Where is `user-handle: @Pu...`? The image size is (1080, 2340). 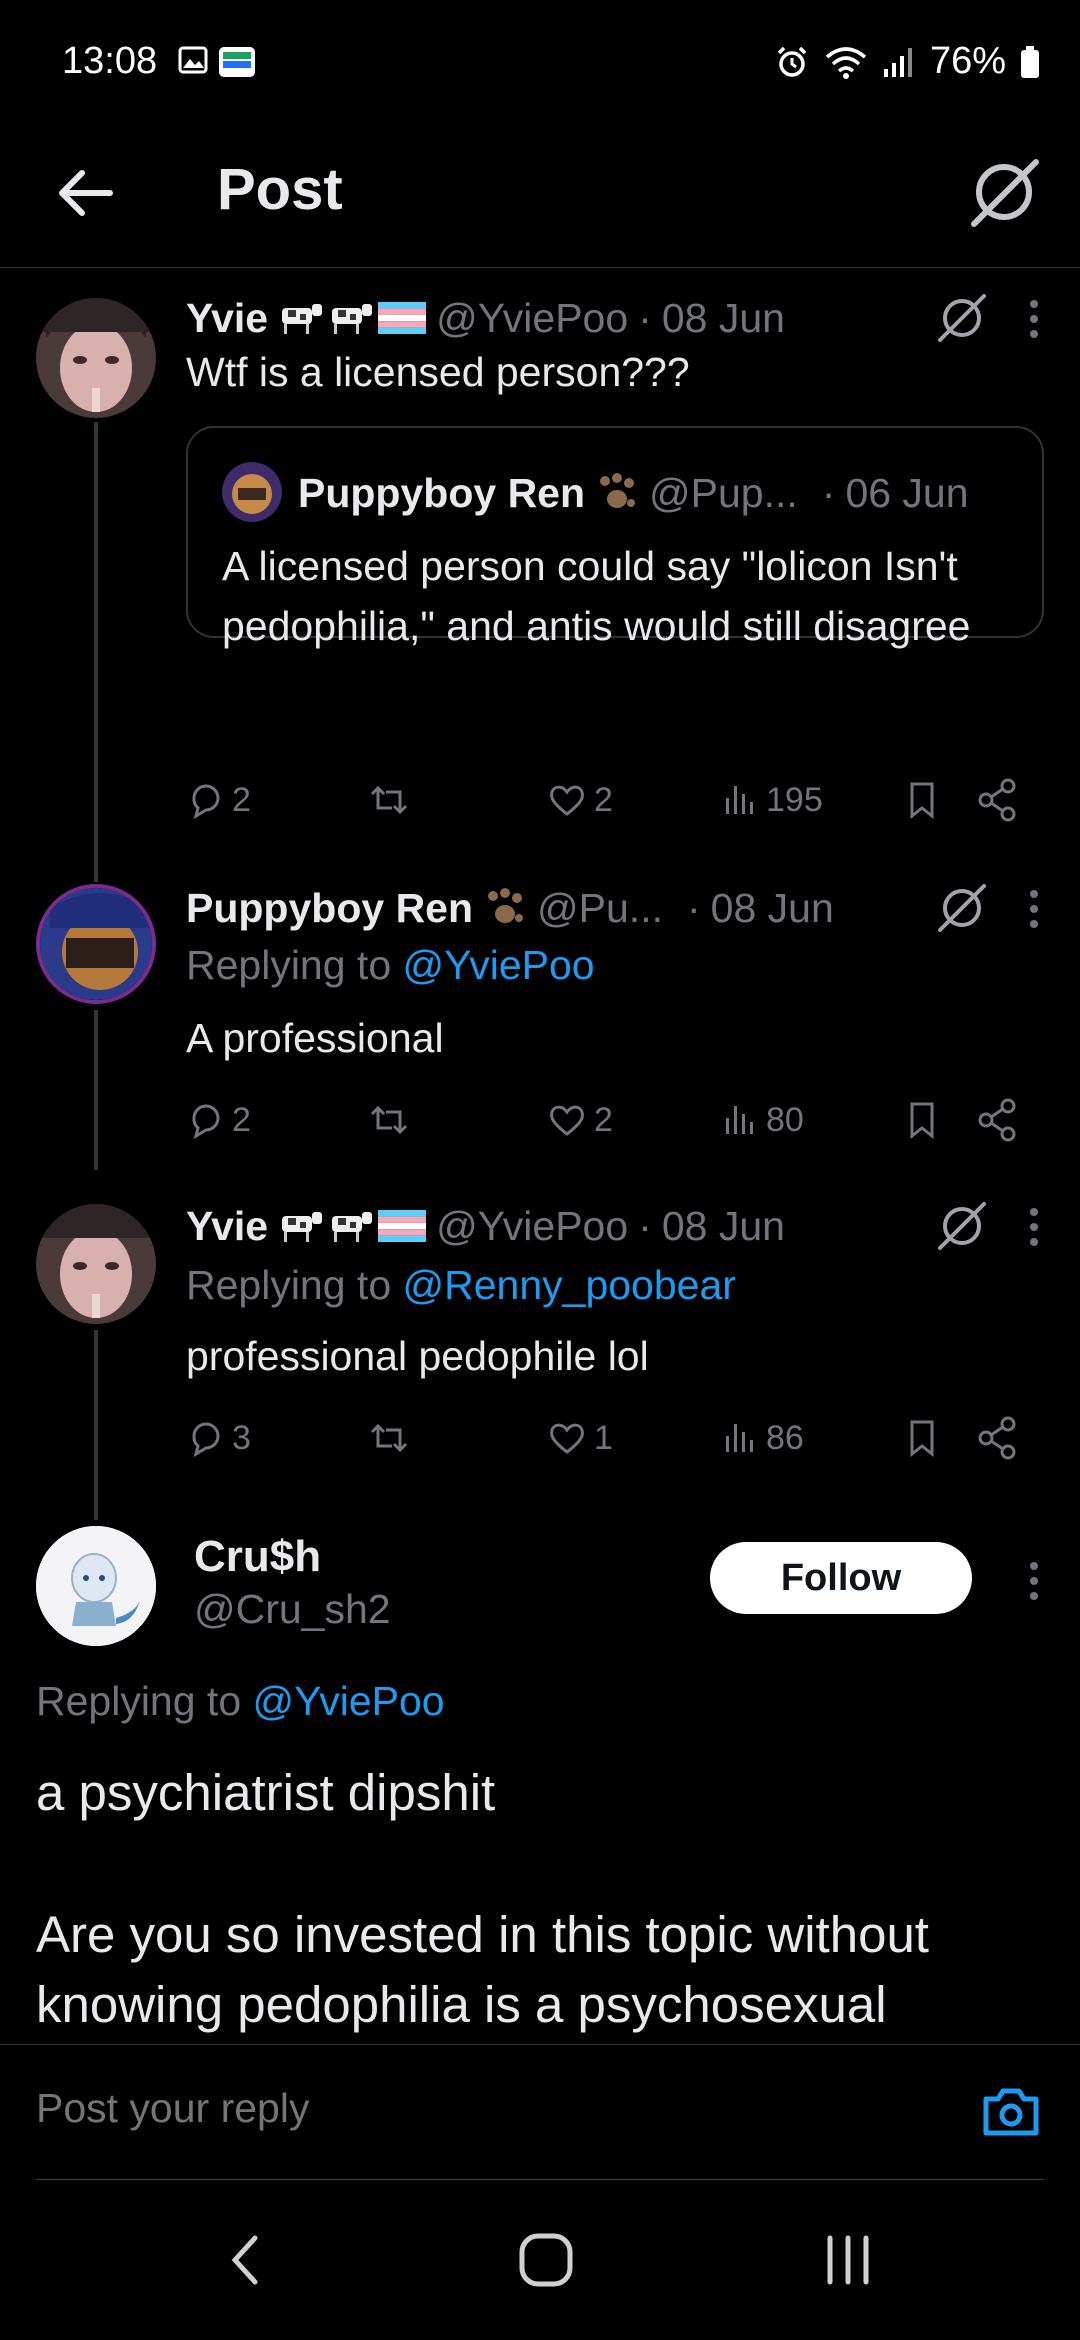 user-handle: @Pu... is located at coordinates (600, 908).